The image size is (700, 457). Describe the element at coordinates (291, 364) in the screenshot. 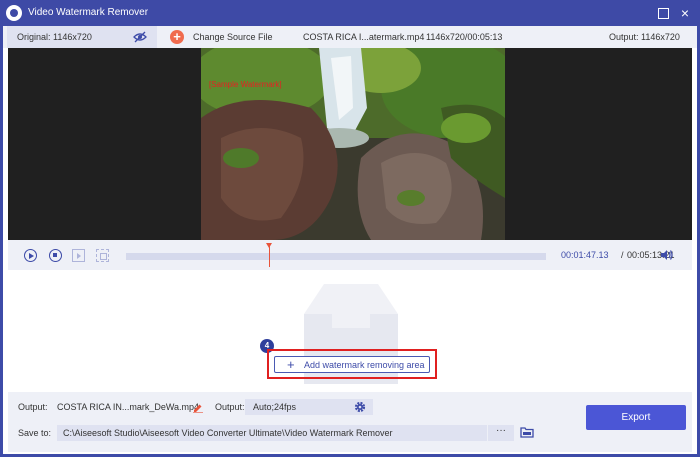

I see `plus-icon: +` at that location.